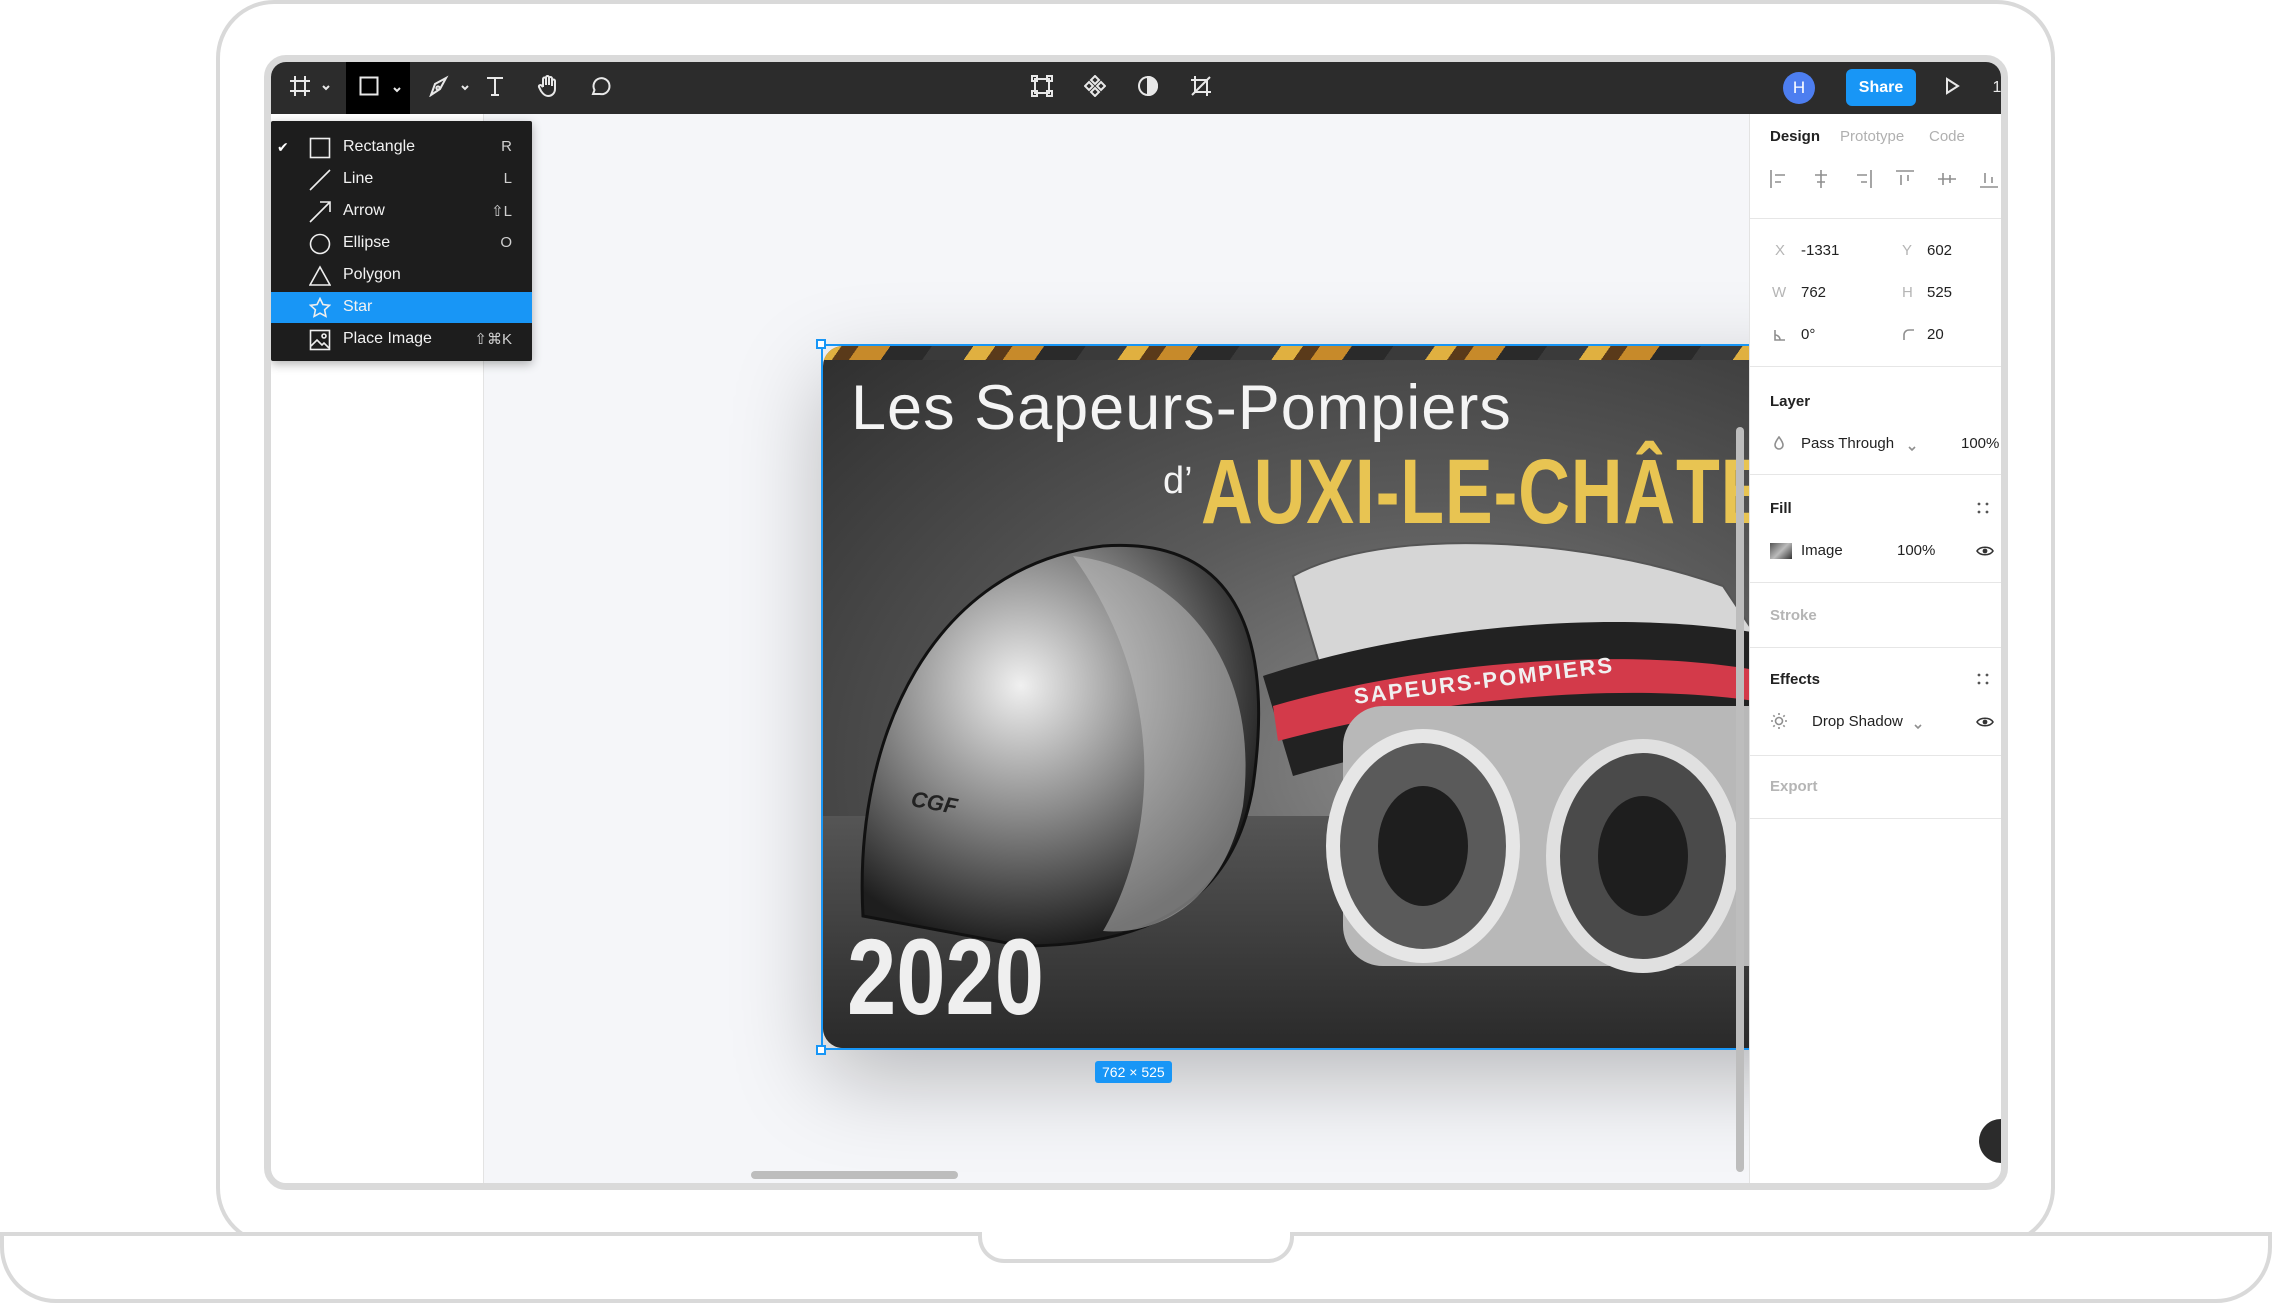 The image size is (2272, 1303). Describe the element at coordinates (358, 178) in the screenshot. I see `menu-item-label: Line` at that location.